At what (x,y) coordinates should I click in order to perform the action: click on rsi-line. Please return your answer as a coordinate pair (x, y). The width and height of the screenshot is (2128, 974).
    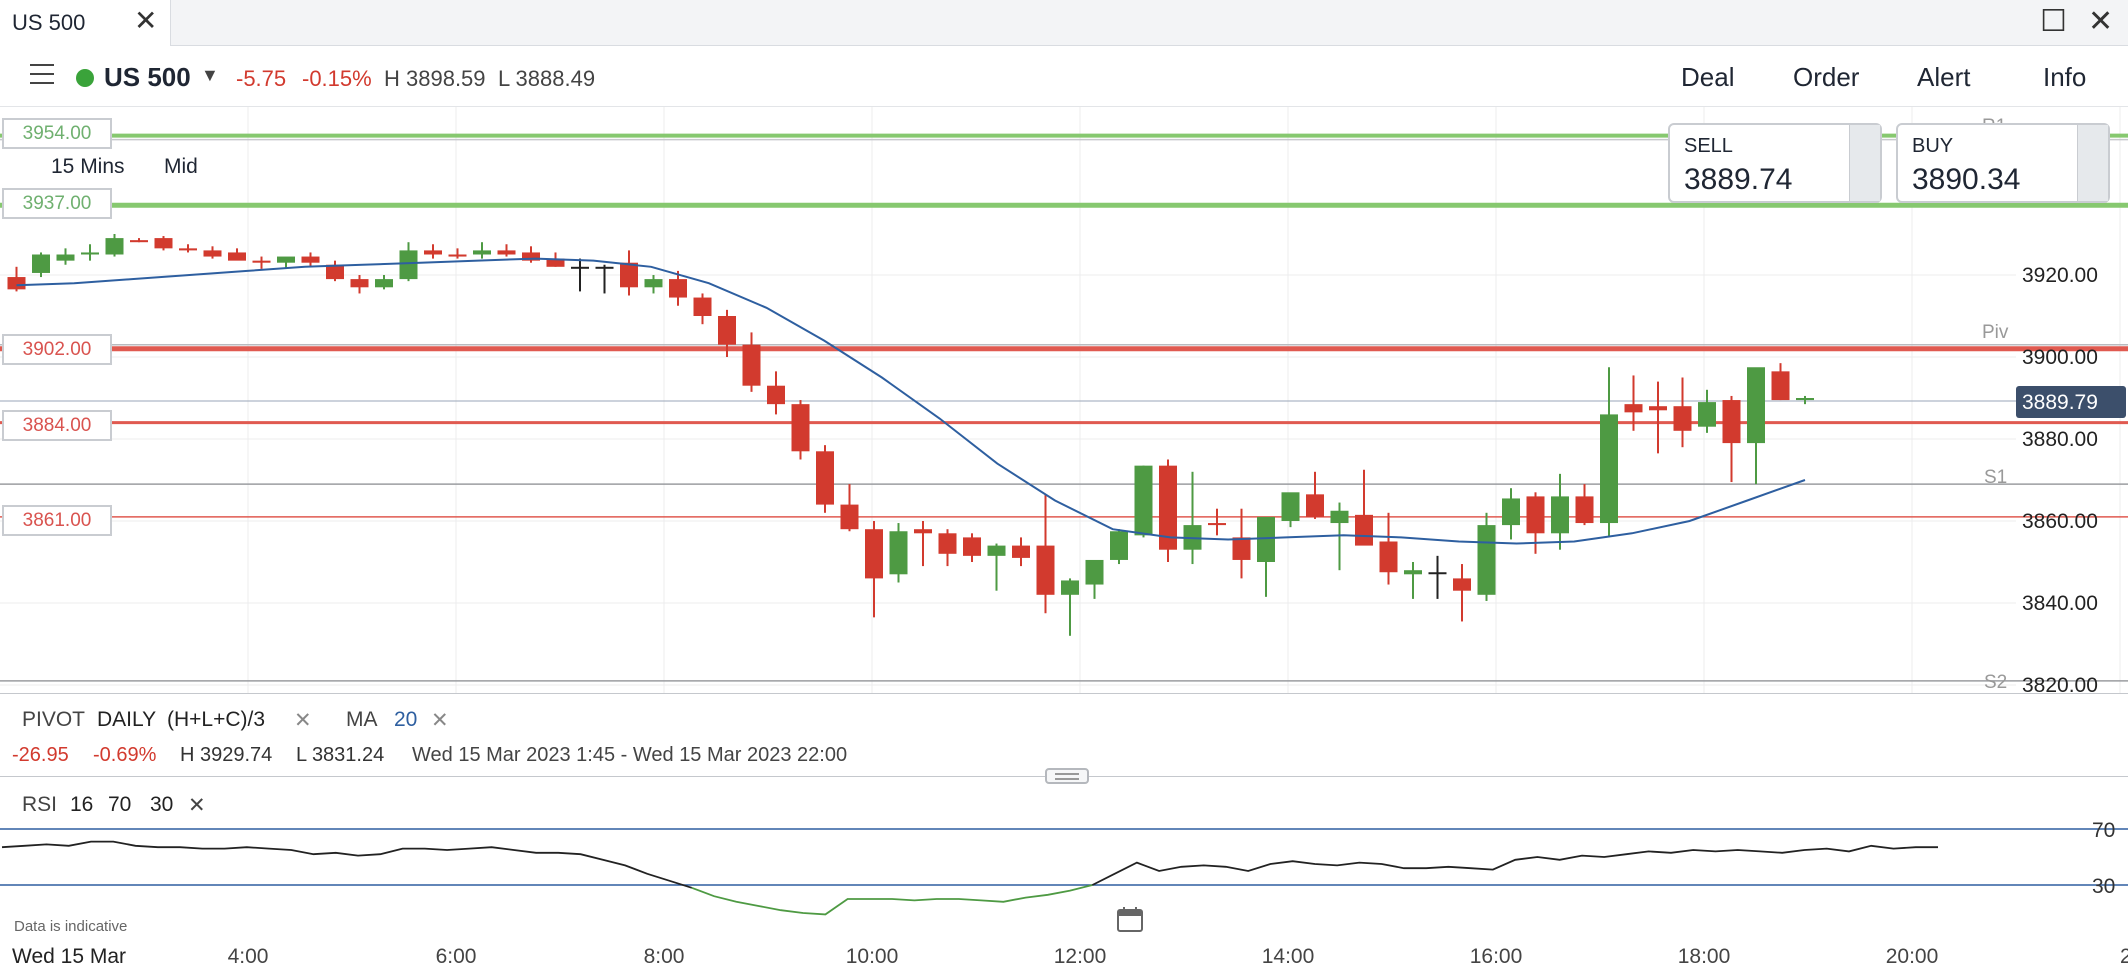
    Looking at the image, I should click on (969, 878).